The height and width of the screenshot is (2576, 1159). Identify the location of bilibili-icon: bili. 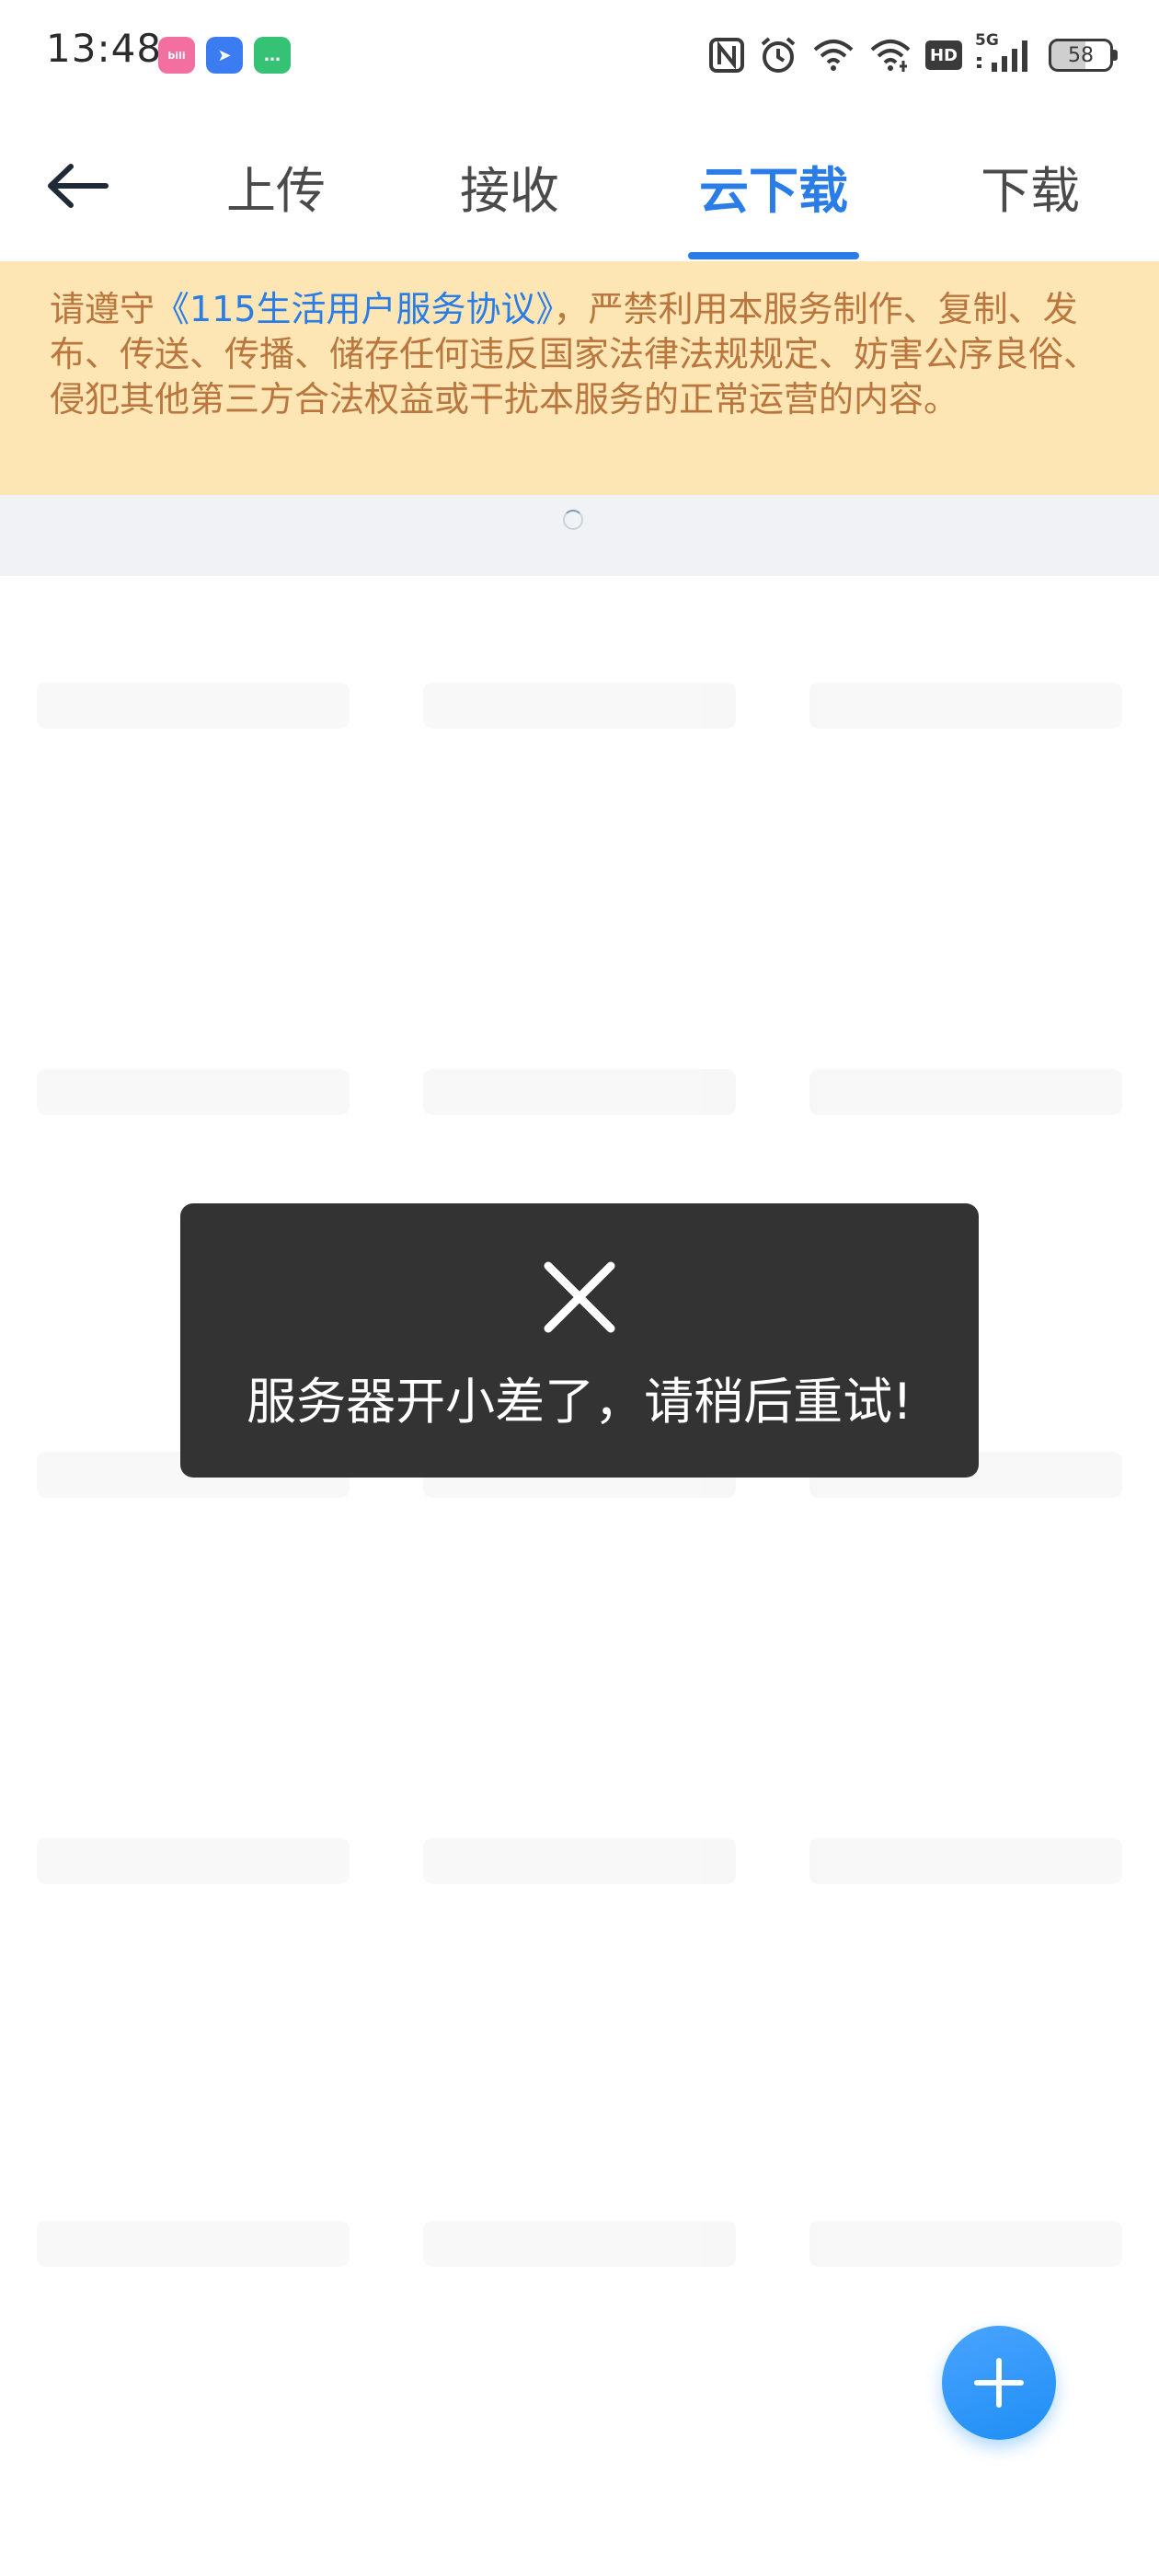
(176, 55).